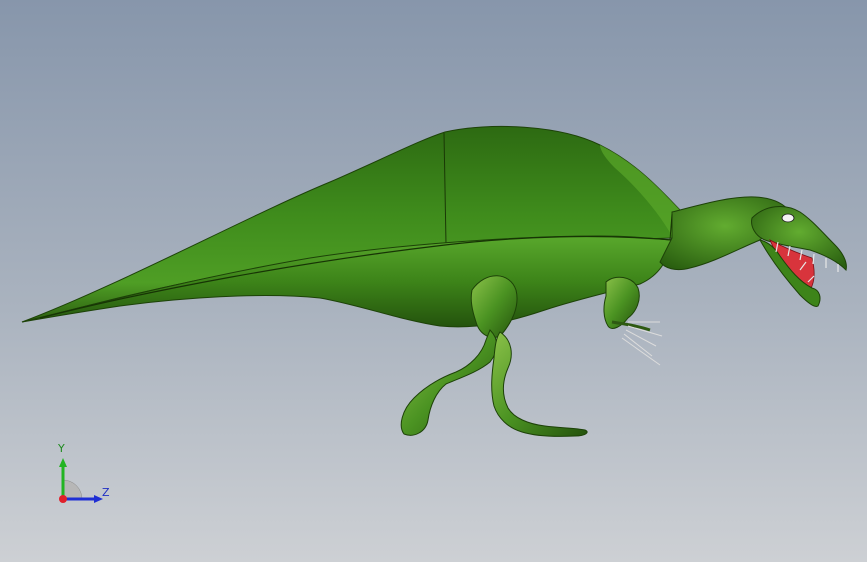 The width and height of the screenshot is (867, 562). I want to click on hind-leg-rear, so click(449, 382).